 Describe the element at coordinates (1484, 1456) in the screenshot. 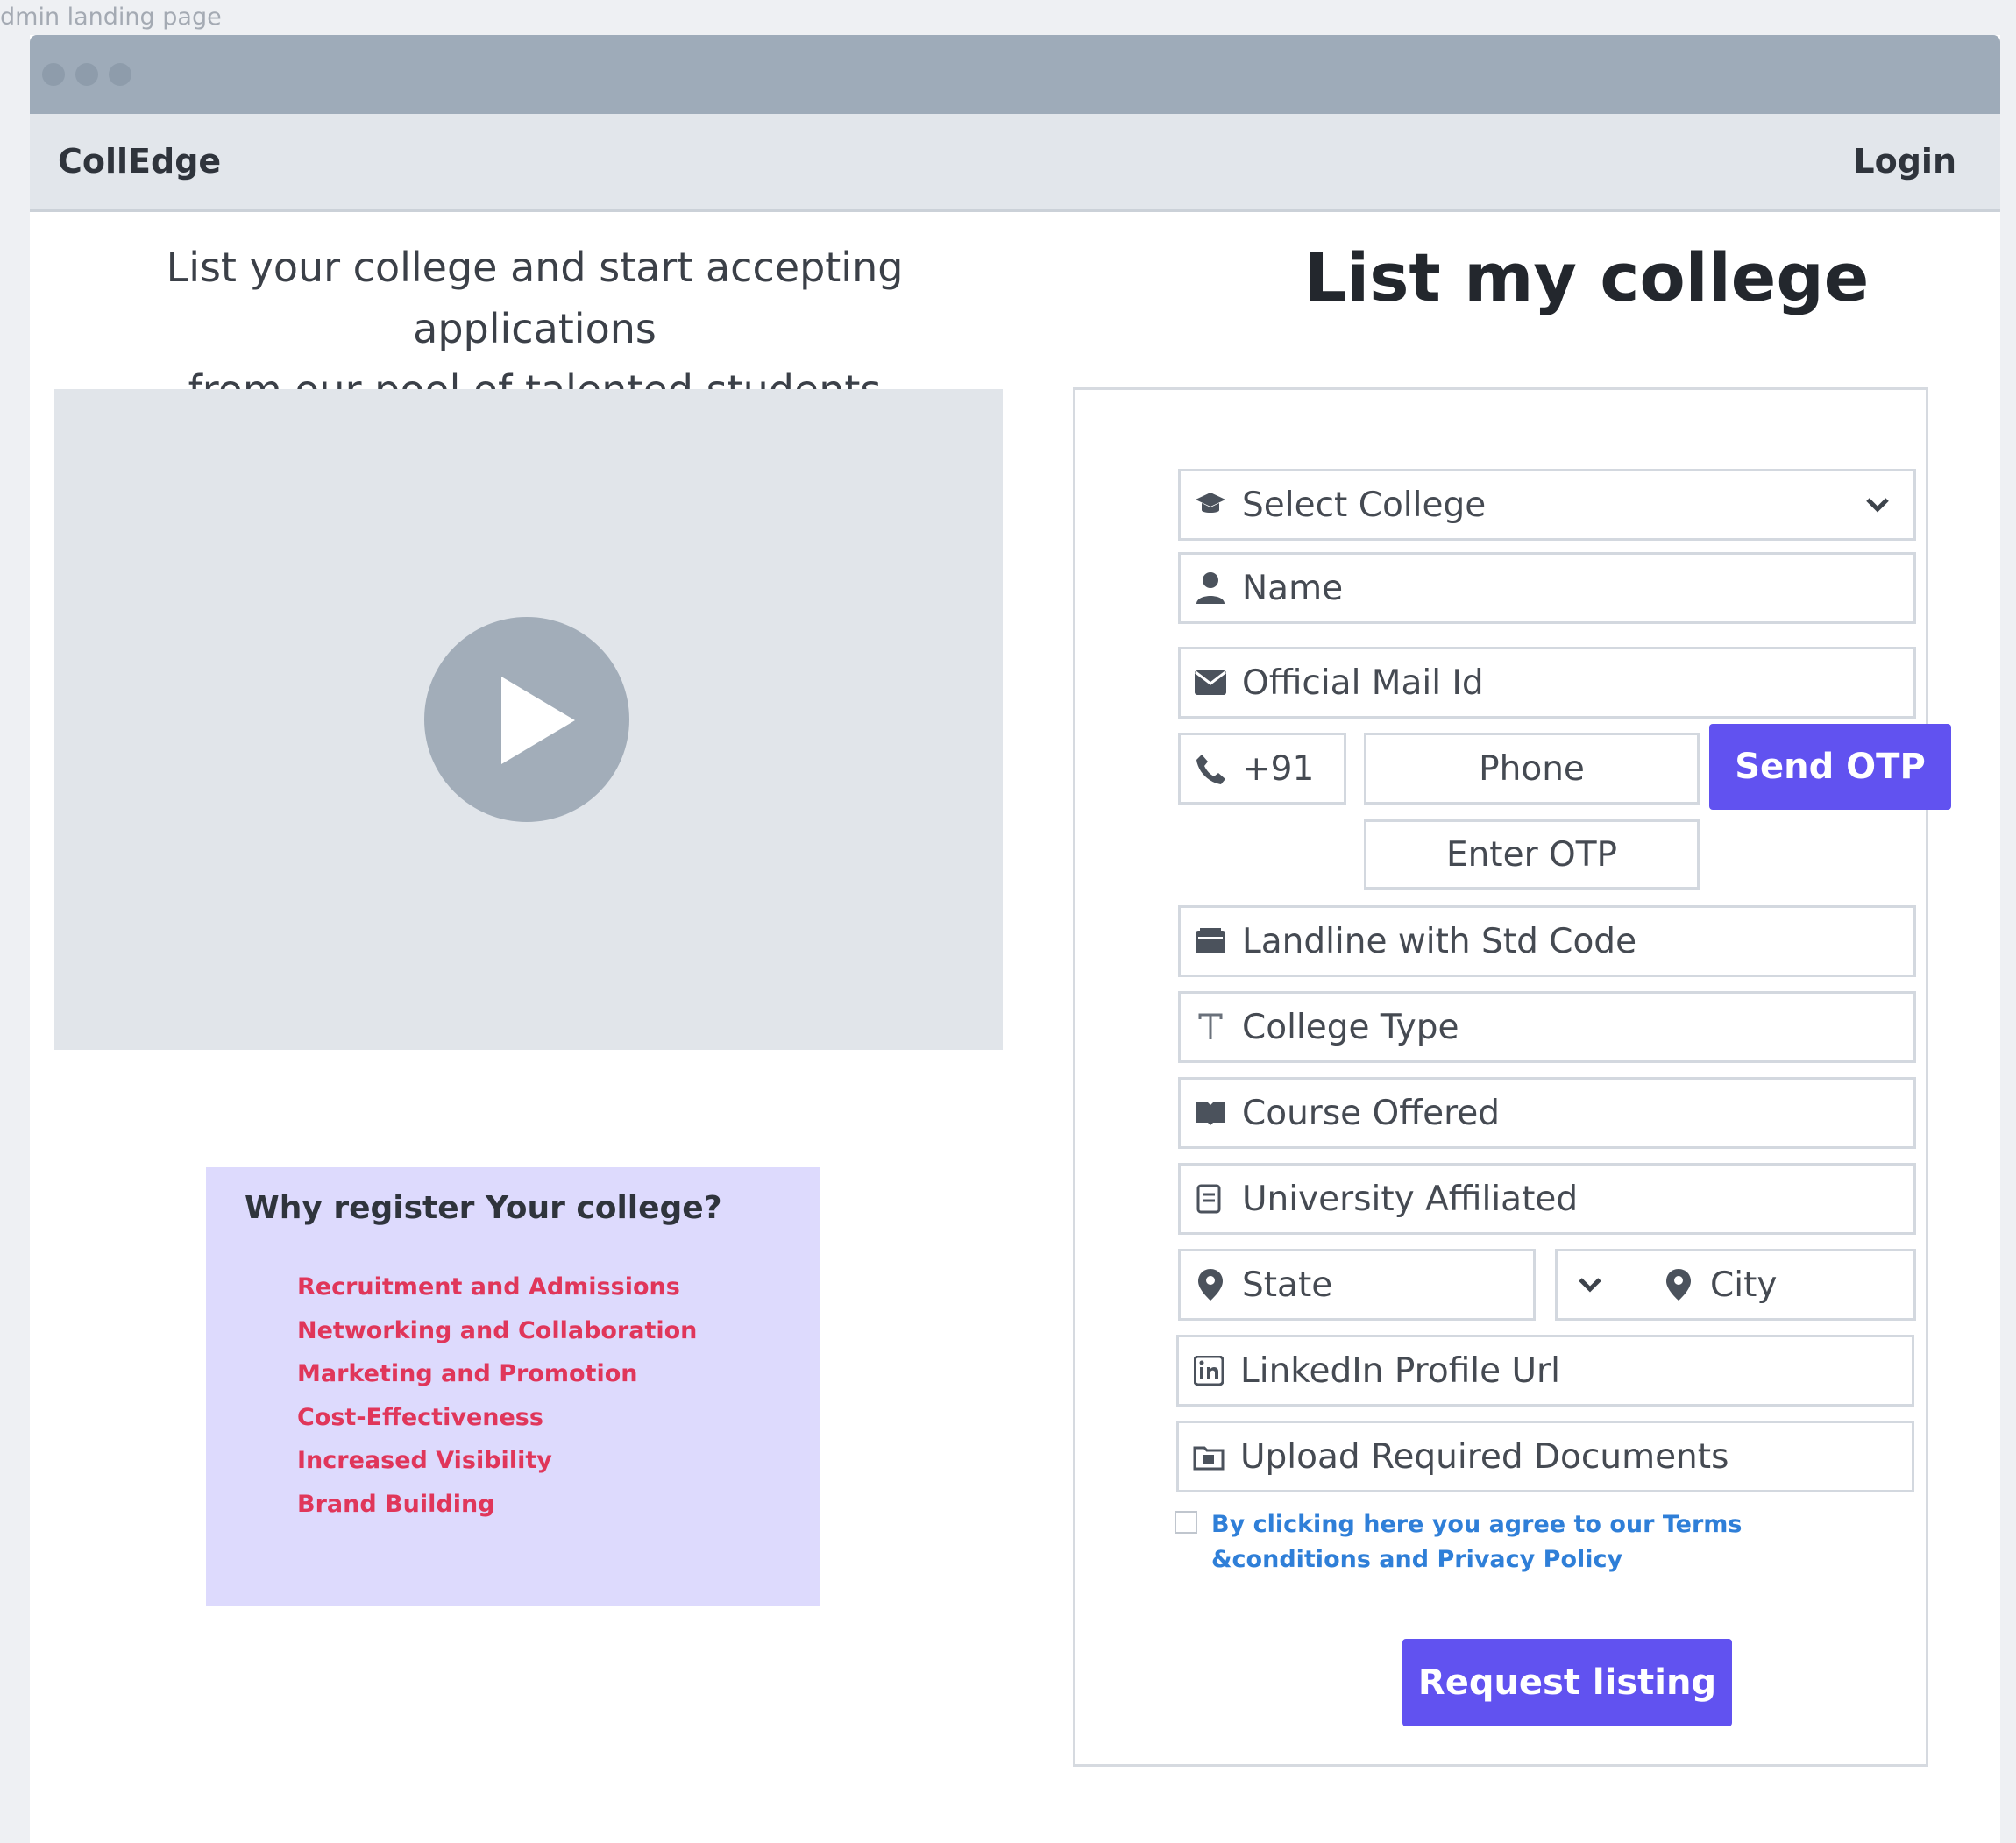

I see `upload-documents-placeholder: Upload Required Documents` at that location.